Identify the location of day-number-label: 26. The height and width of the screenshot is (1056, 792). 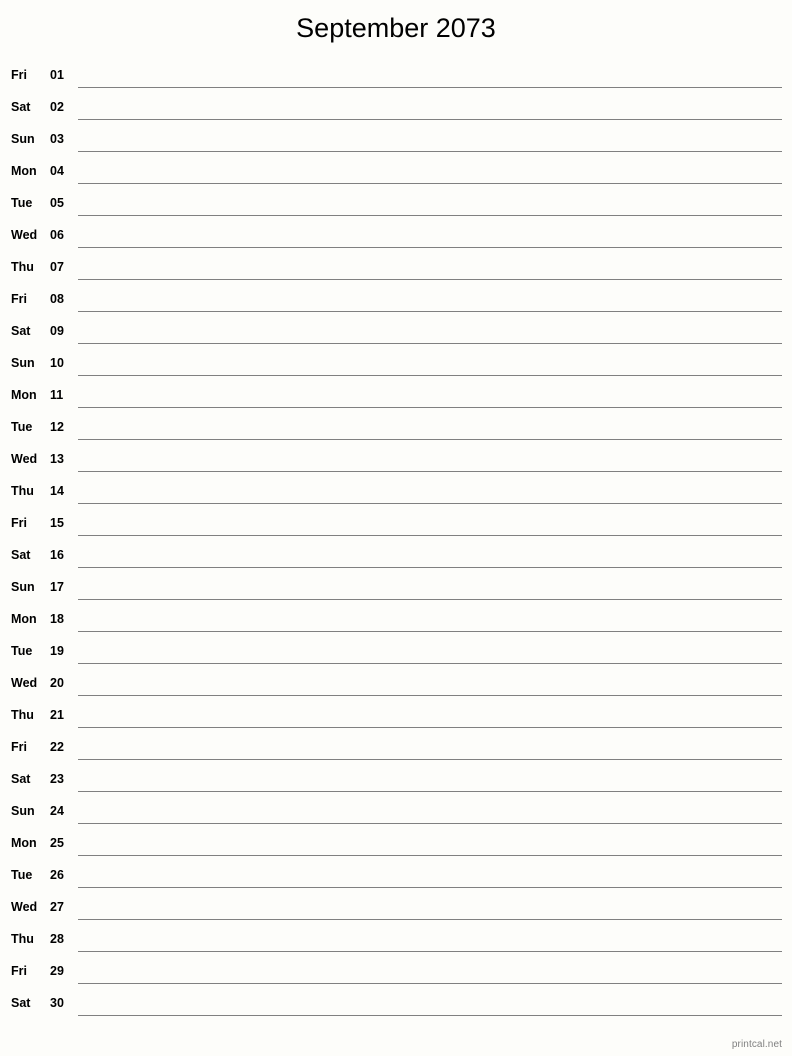
(57, 875).